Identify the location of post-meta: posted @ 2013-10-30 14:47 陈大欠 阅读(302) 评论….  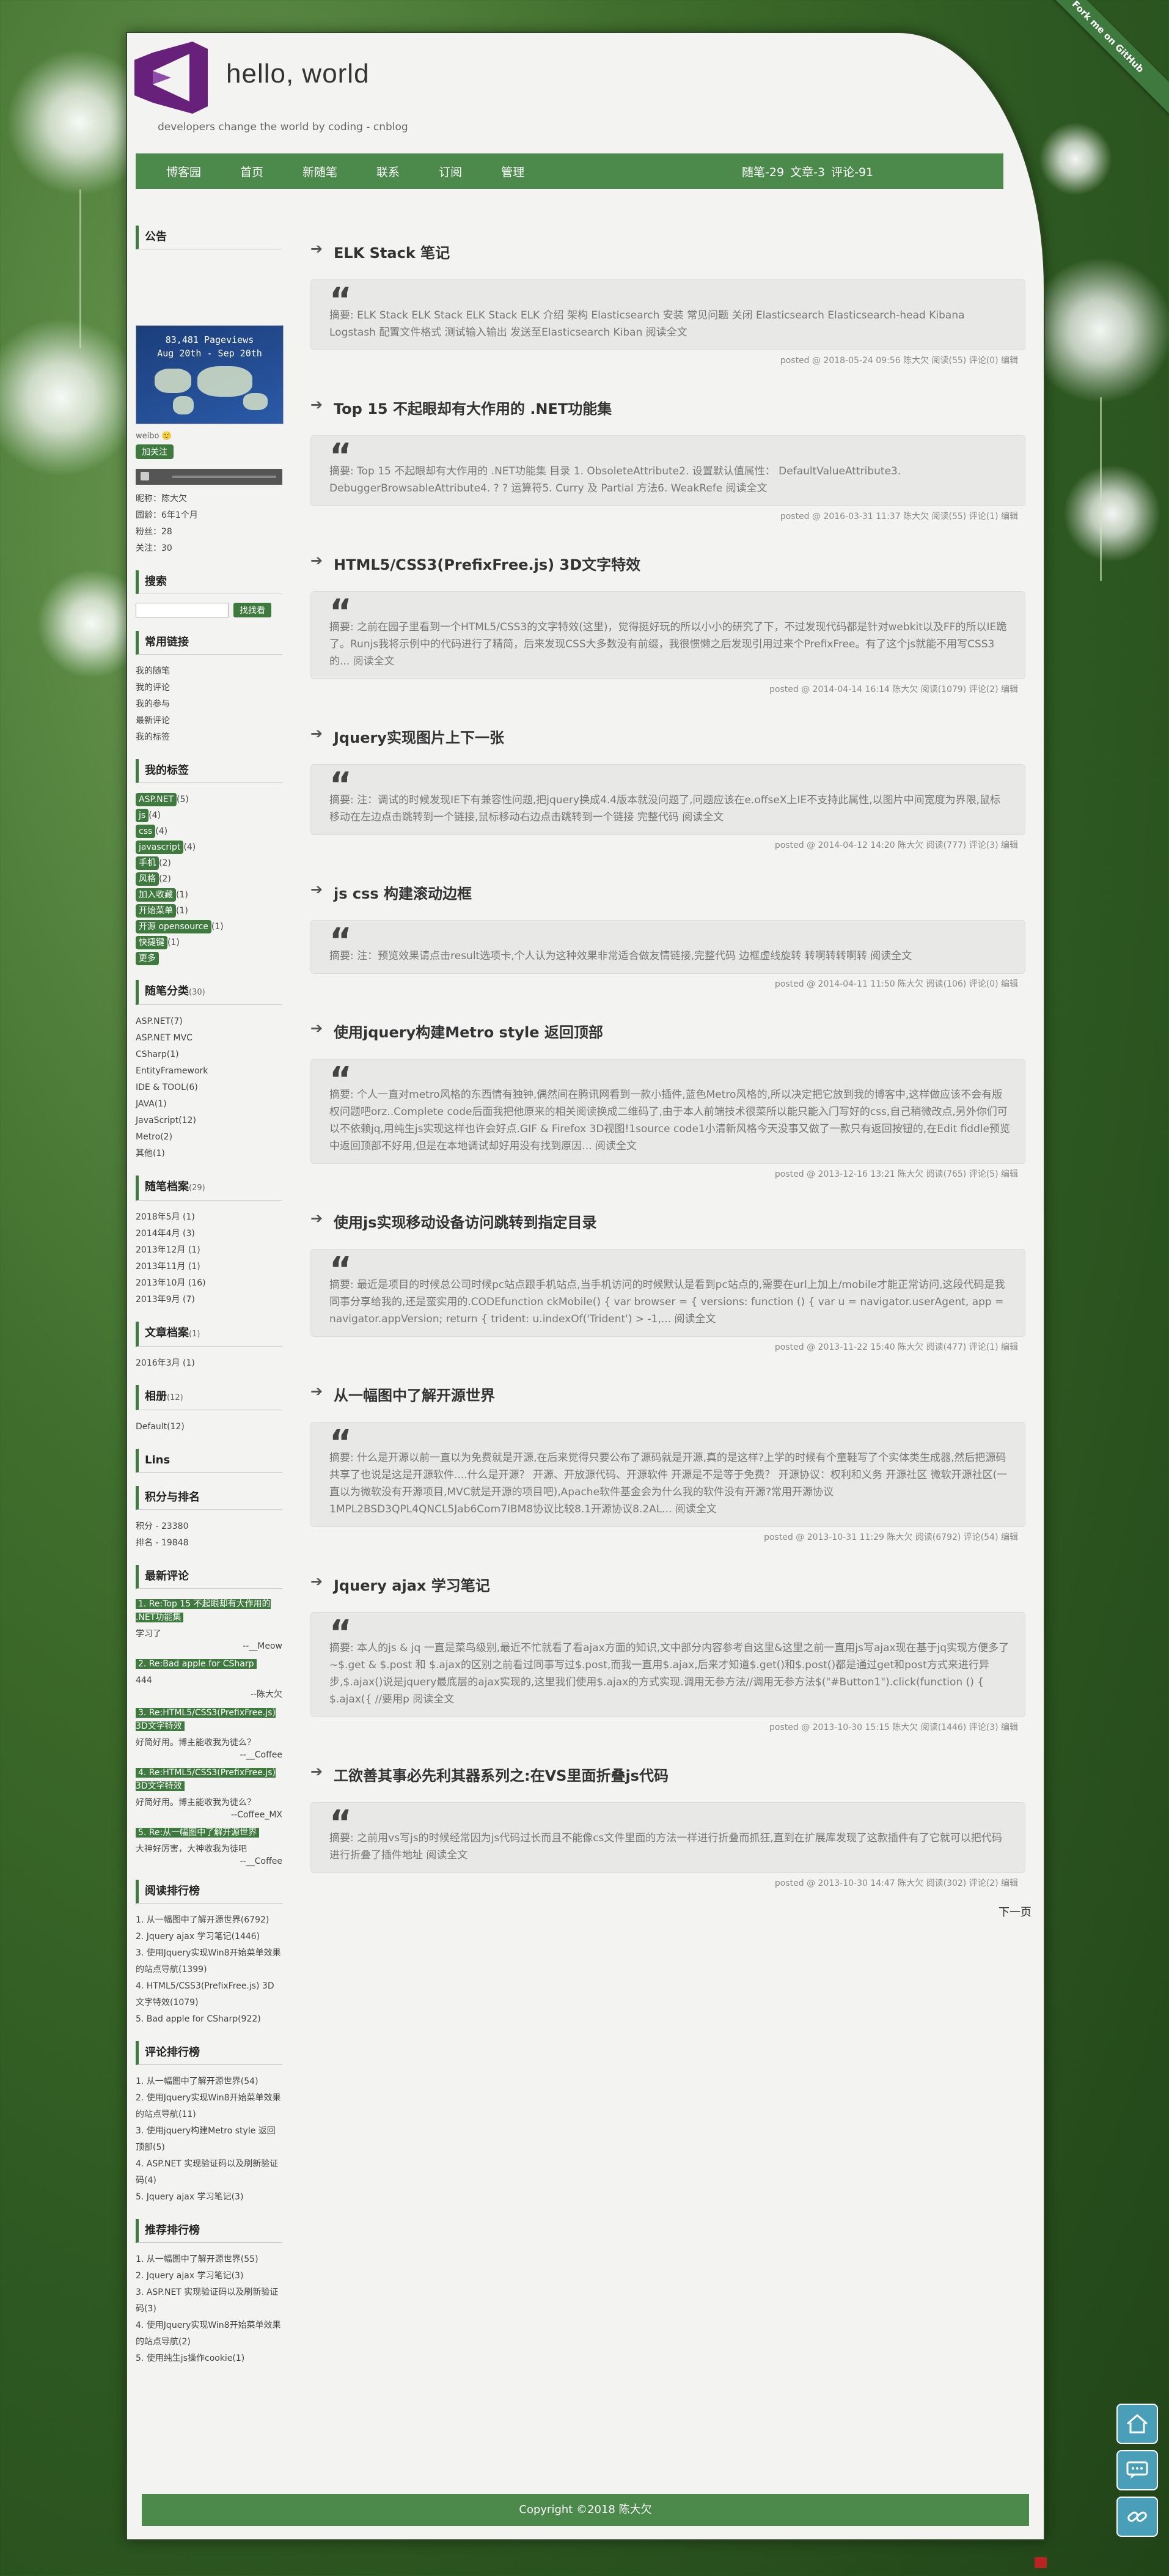
(667, 1883).